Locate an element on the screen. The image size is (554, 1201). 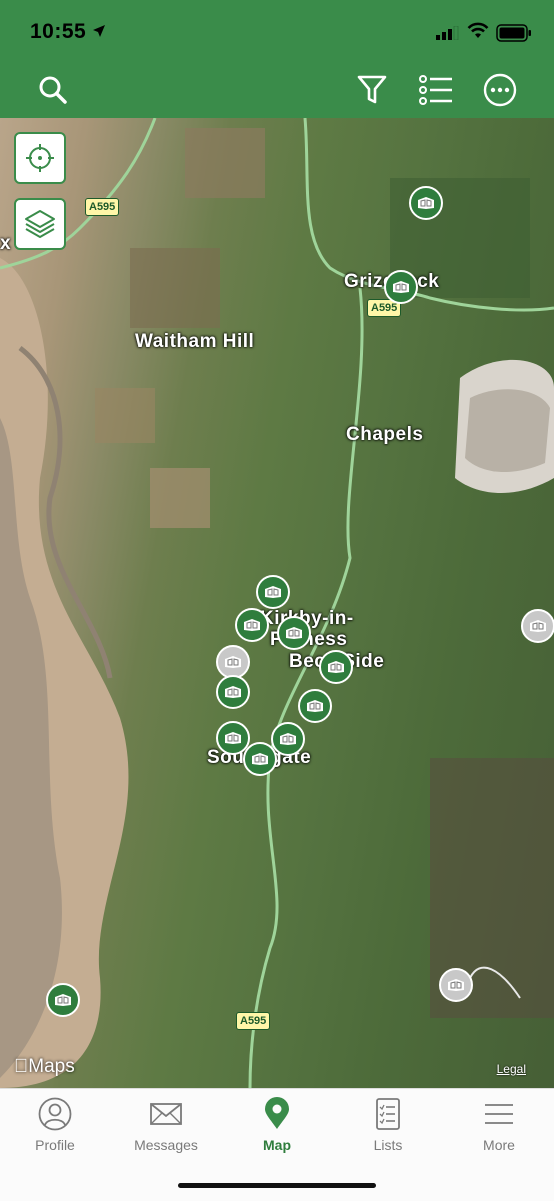
list-icon is located at coordinates (435, 90).